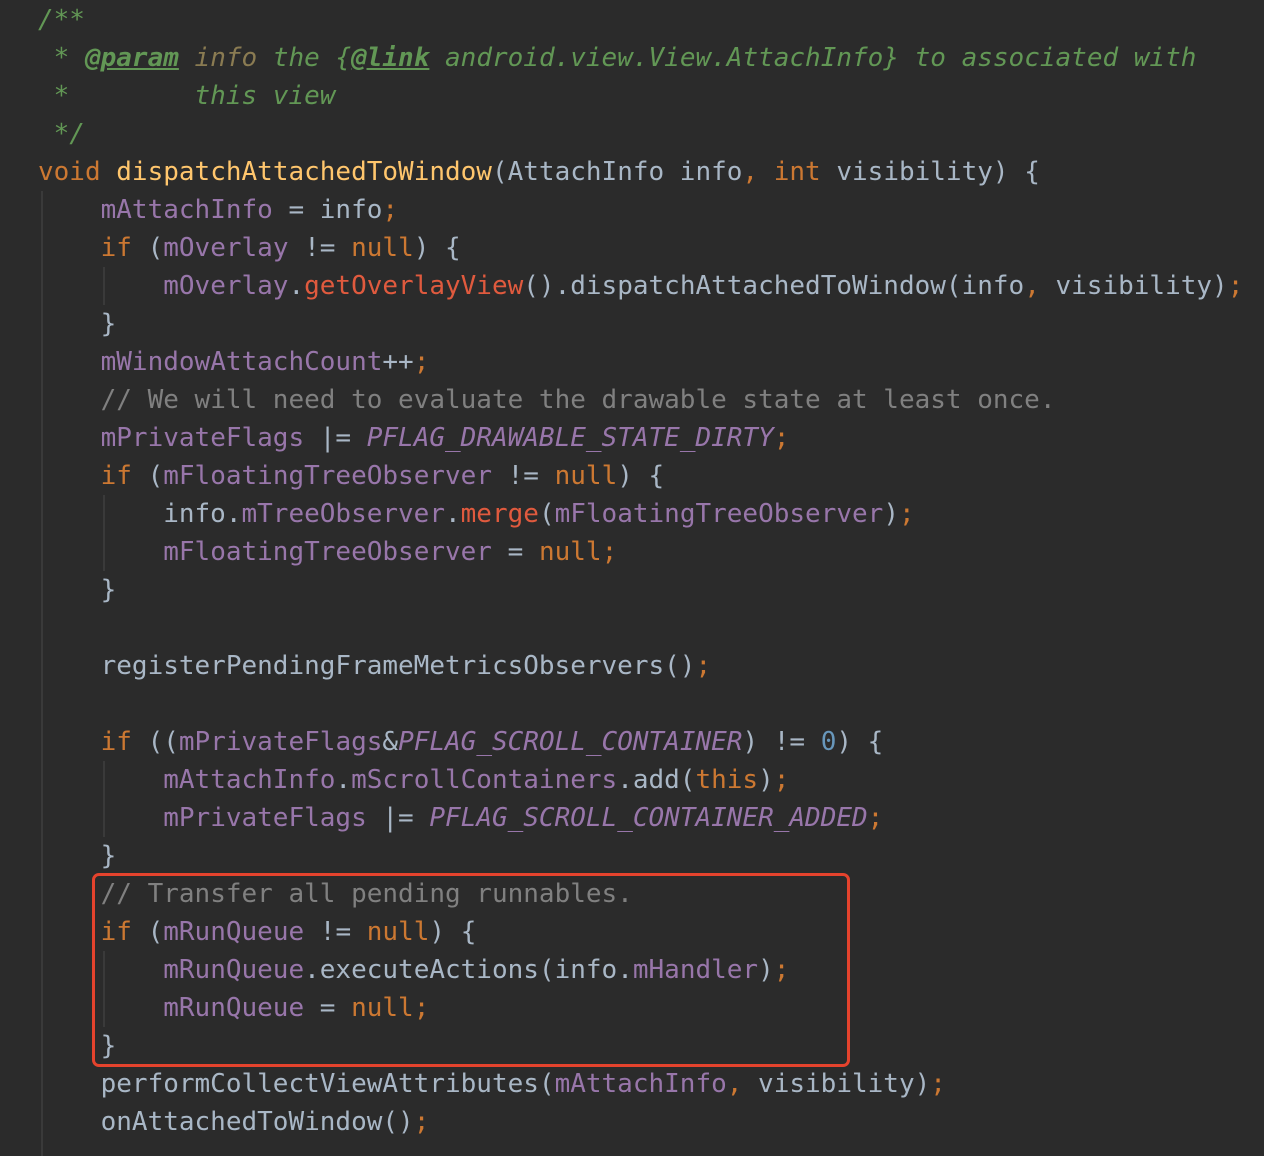 This screenshot has height=1156, width=1264. I want to click on constant-token: PFLAG_SCROLL_CONTAINER_ADDED, so click(648, 818).